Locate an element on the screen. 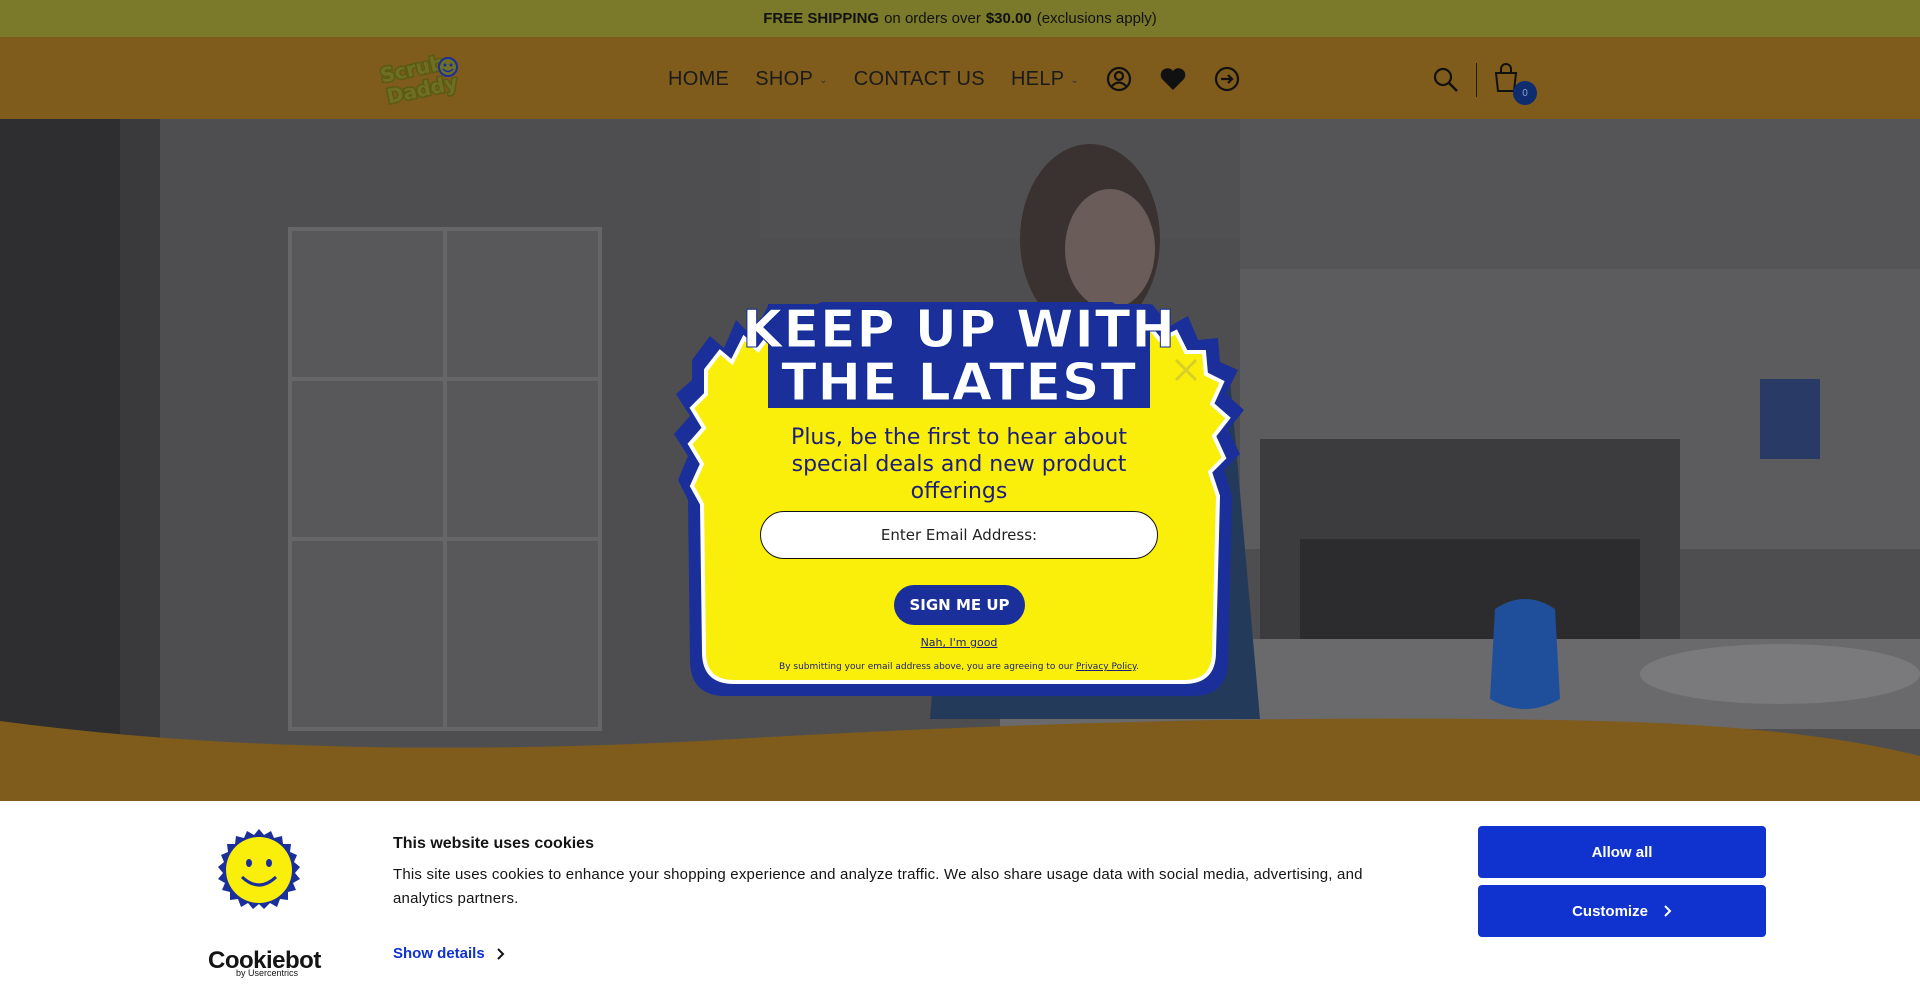 The width and height of the screenshot is (1920, 993). customize-button: Customize is located at coordinates (1622, 911).